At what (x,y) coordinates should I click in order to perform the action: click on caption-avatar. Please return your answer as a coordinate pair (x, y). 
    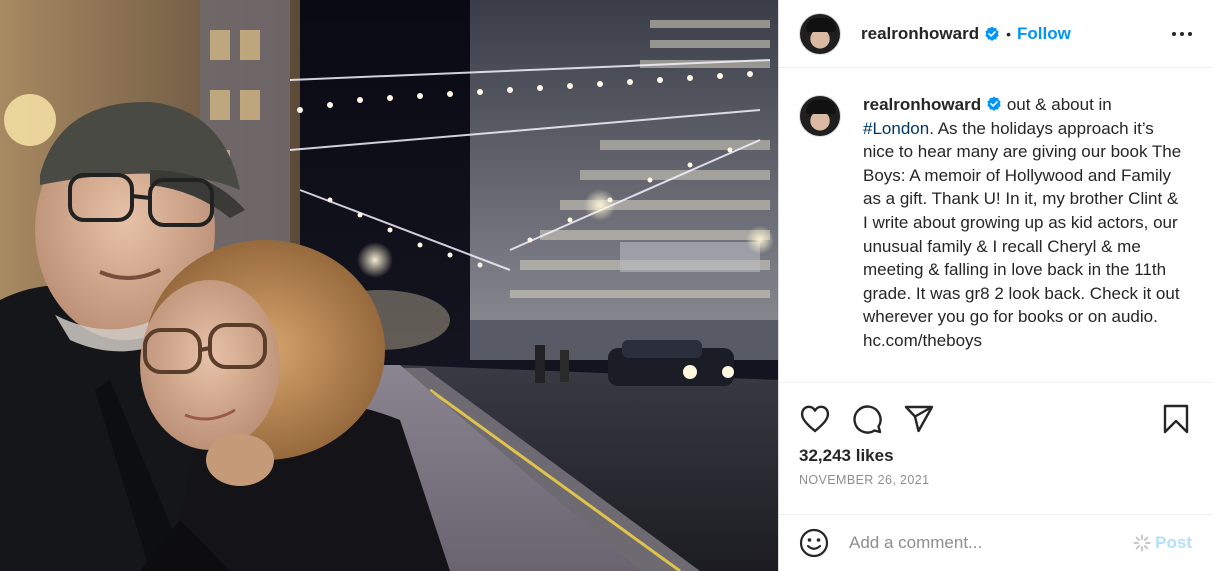
    Looking at the image, I should click on (820, 116).